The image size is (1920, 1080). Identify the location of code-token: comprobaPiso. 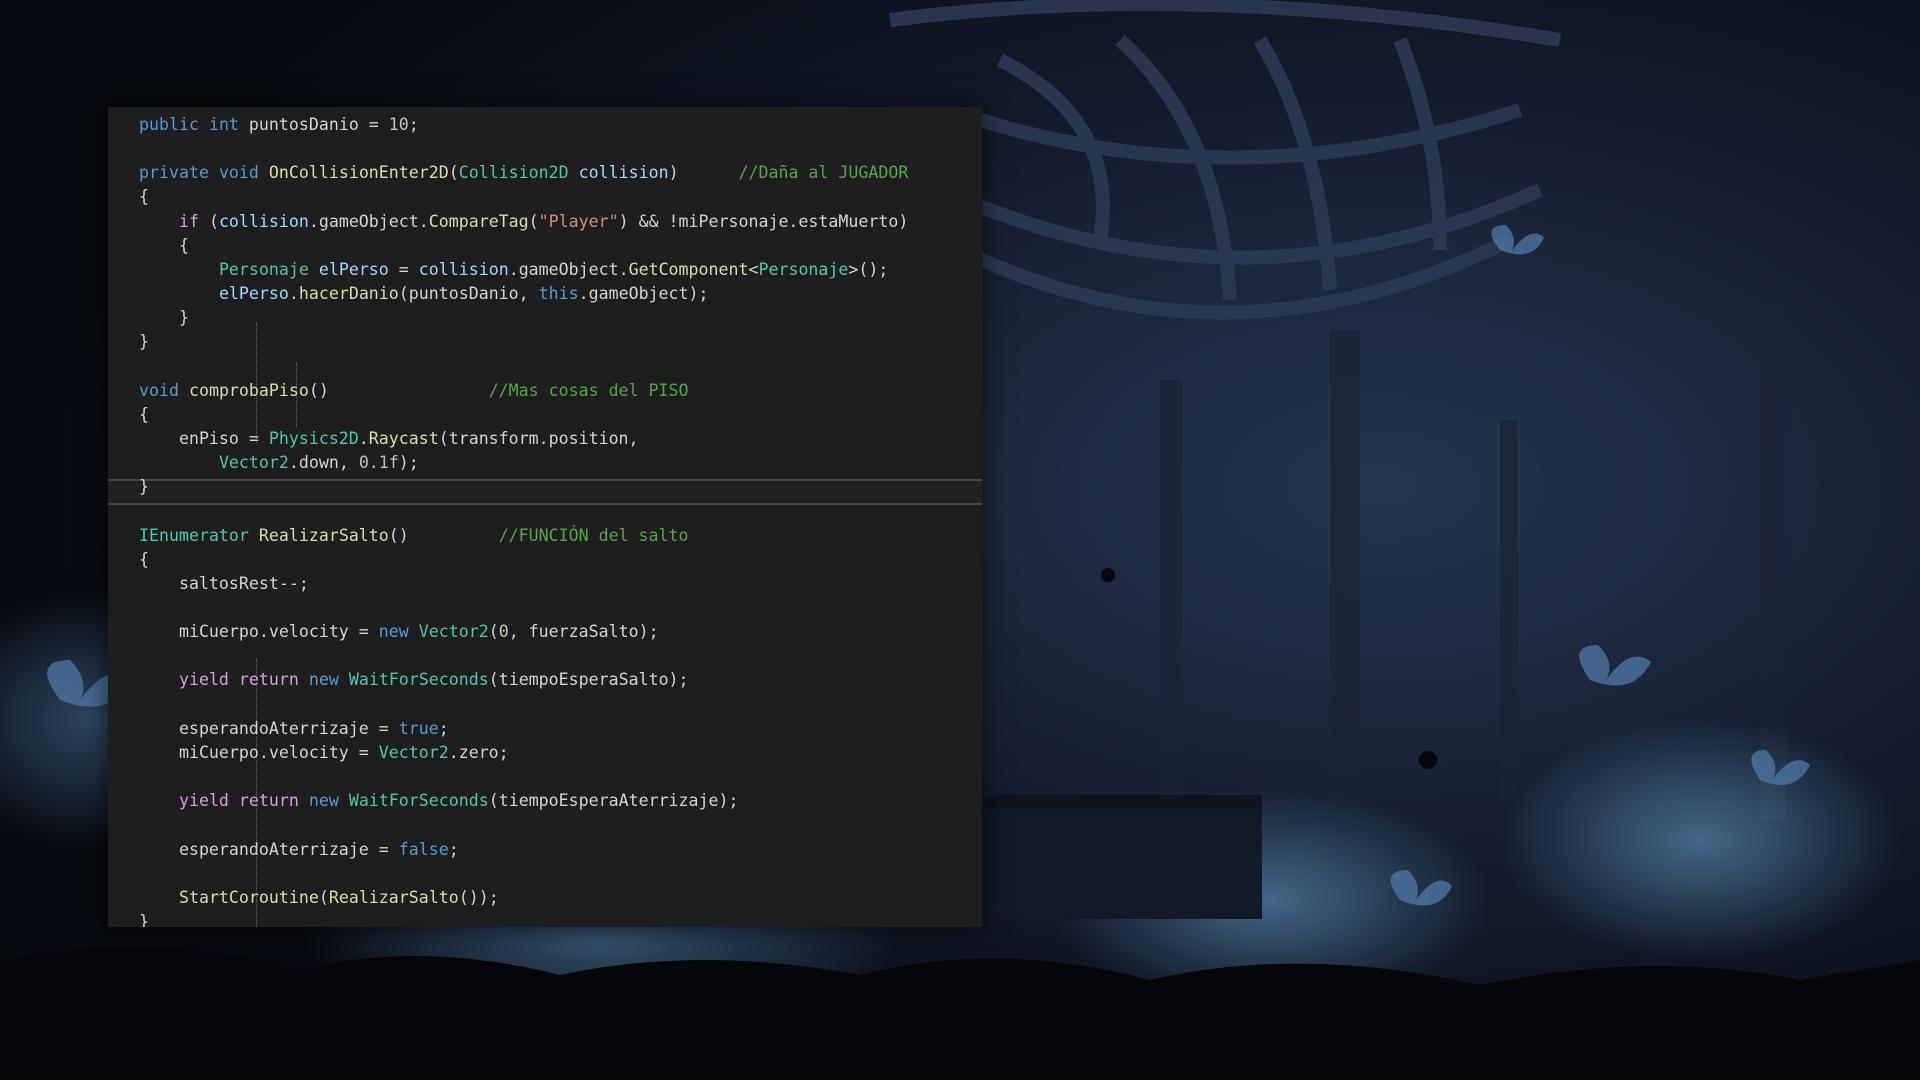
(248, 390).